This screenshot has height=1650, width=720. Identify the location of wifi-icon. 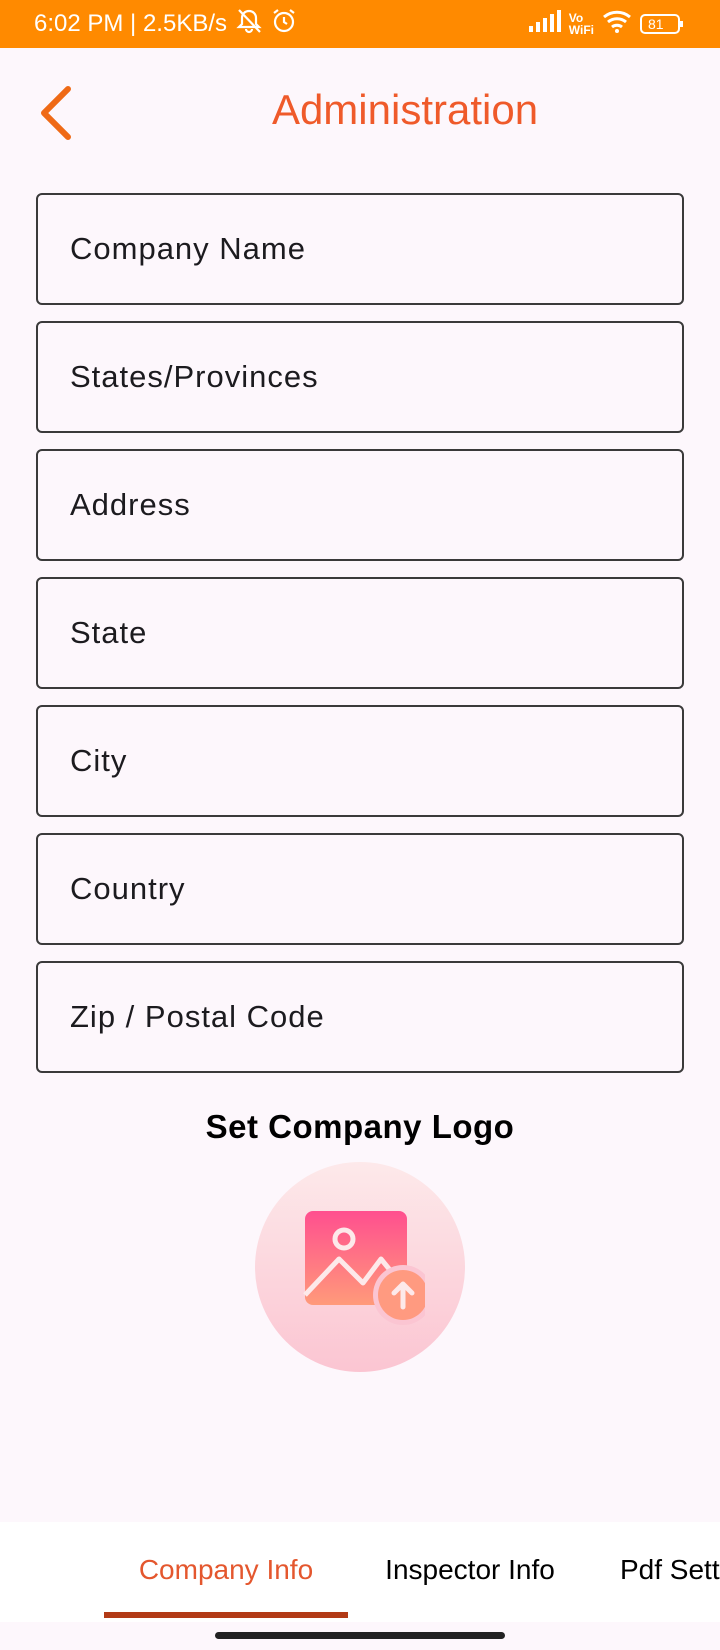
(617, 24).